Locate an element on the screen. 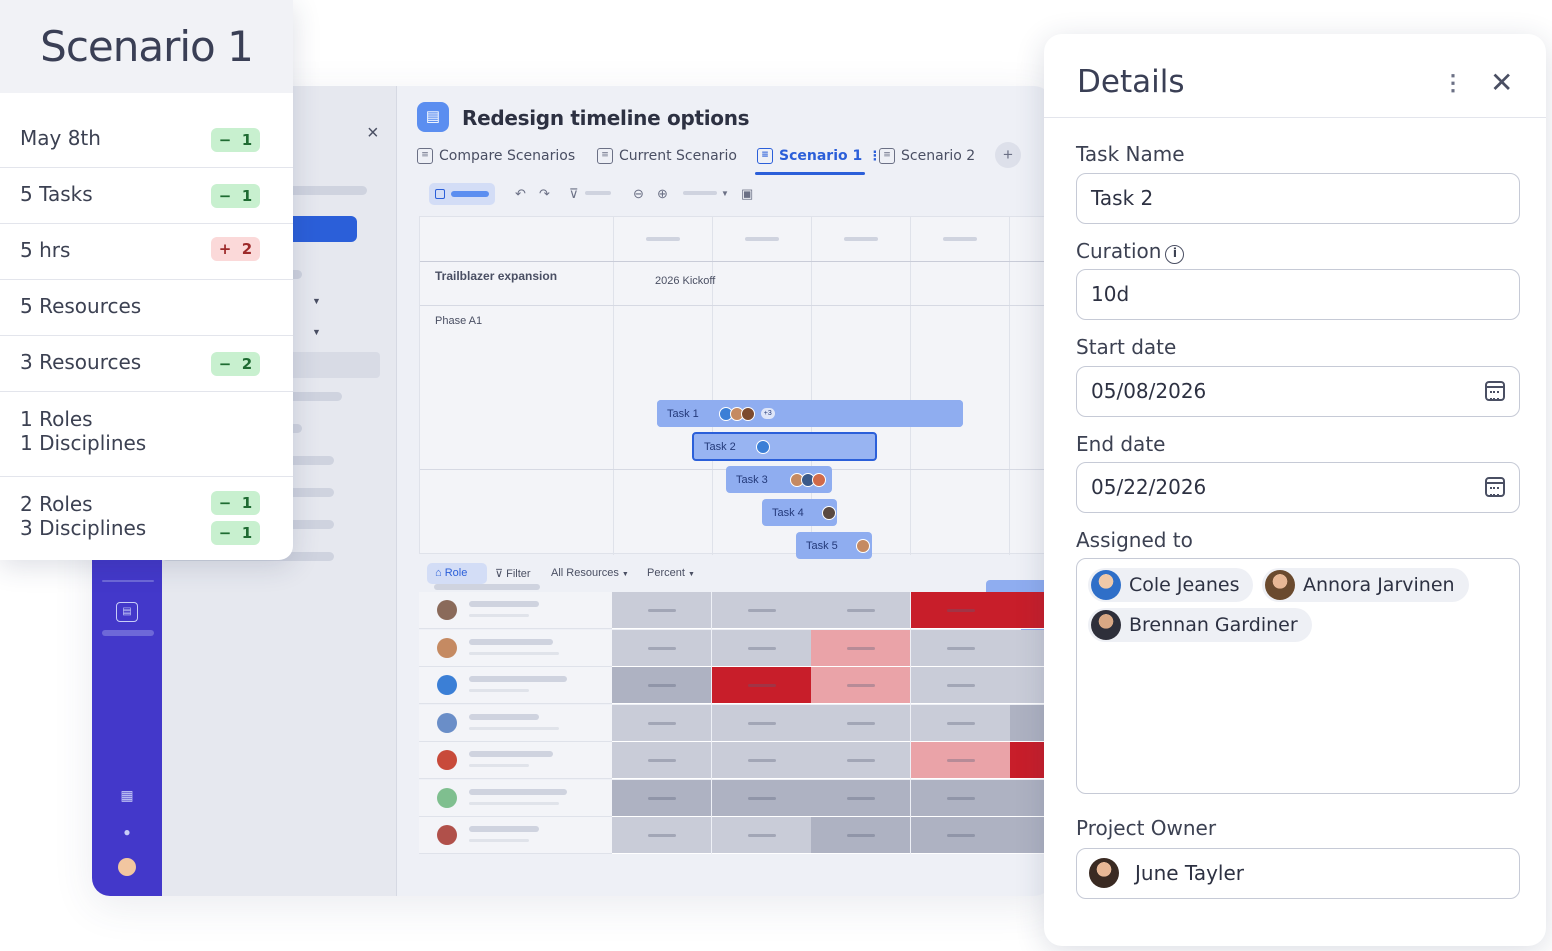 Image resolution: width=1552 pixels, height=951 pixels. close-pane-icon: × is located at coordinates (373, 133).